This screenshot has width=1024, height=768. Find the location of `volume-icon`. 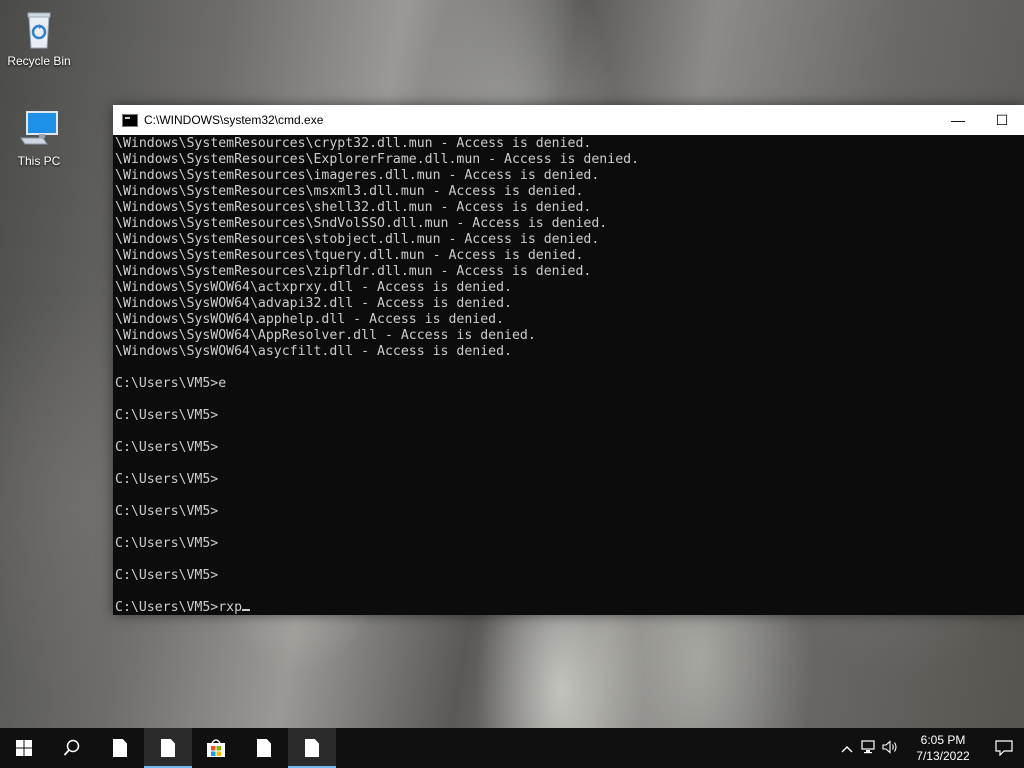

volume-icon is located at coordinates (891, 748).